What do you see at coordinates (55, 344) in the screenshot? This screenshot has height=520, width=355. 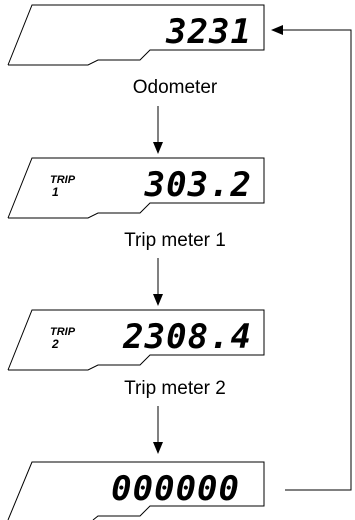 I see `trip-meter-2-badge-number: 2` at bounding box center [55, 344].